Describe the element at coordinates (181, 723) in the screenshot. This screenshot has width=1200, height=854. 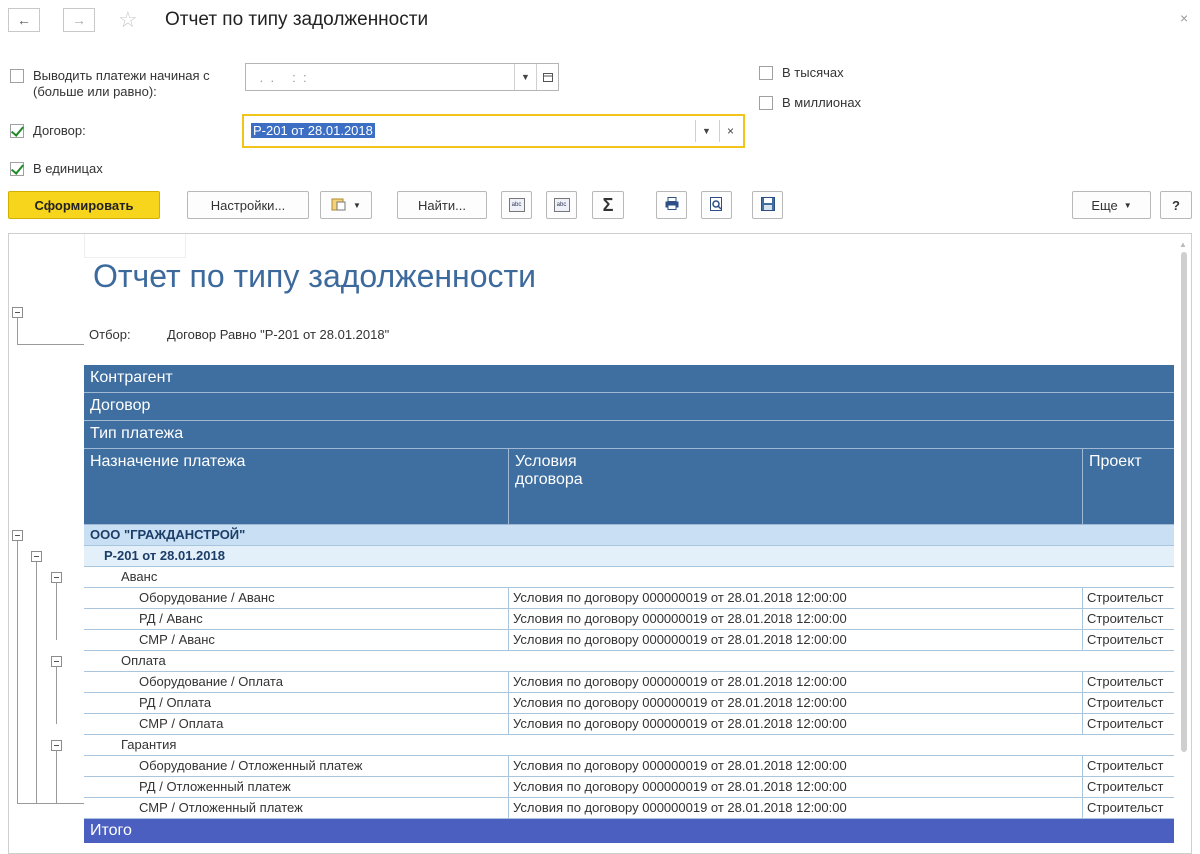
I see `purpose-cell: СМР / Оплата` at that location.